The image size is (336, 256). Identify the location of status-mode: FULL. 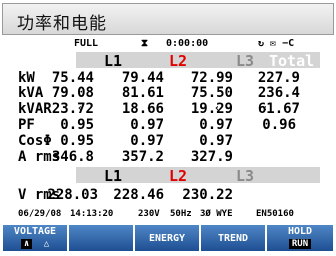
(86, 43).